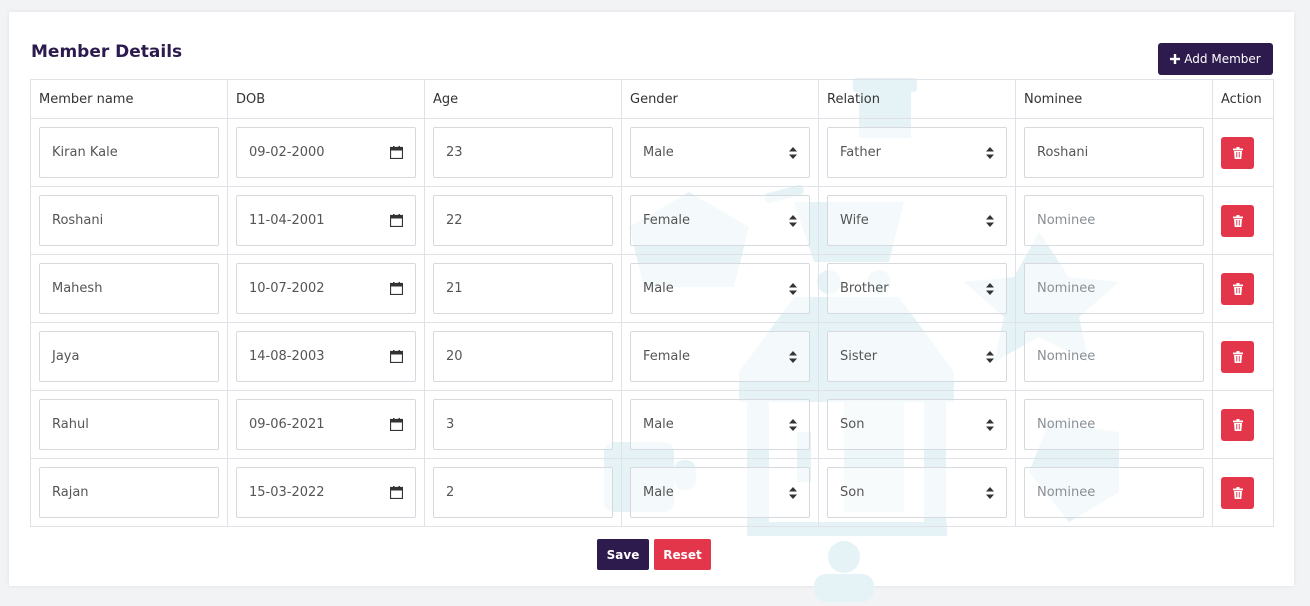  Describe the element at coordinates (287, 152) in the screenshot. I see `dob-value: 09-02-2000` at that location.